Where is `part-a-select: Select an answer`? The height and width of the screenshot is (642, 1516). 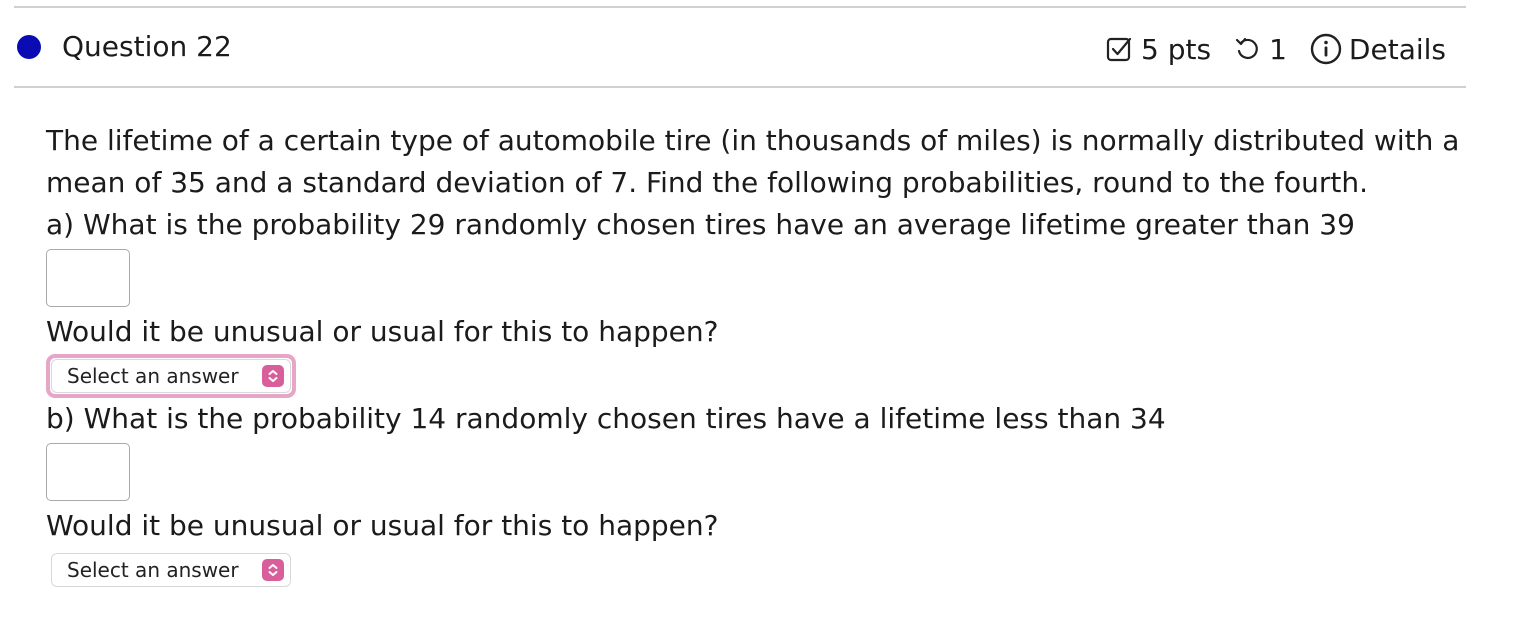
part-a-select: Select an answer is located at coordinates (171, 376).